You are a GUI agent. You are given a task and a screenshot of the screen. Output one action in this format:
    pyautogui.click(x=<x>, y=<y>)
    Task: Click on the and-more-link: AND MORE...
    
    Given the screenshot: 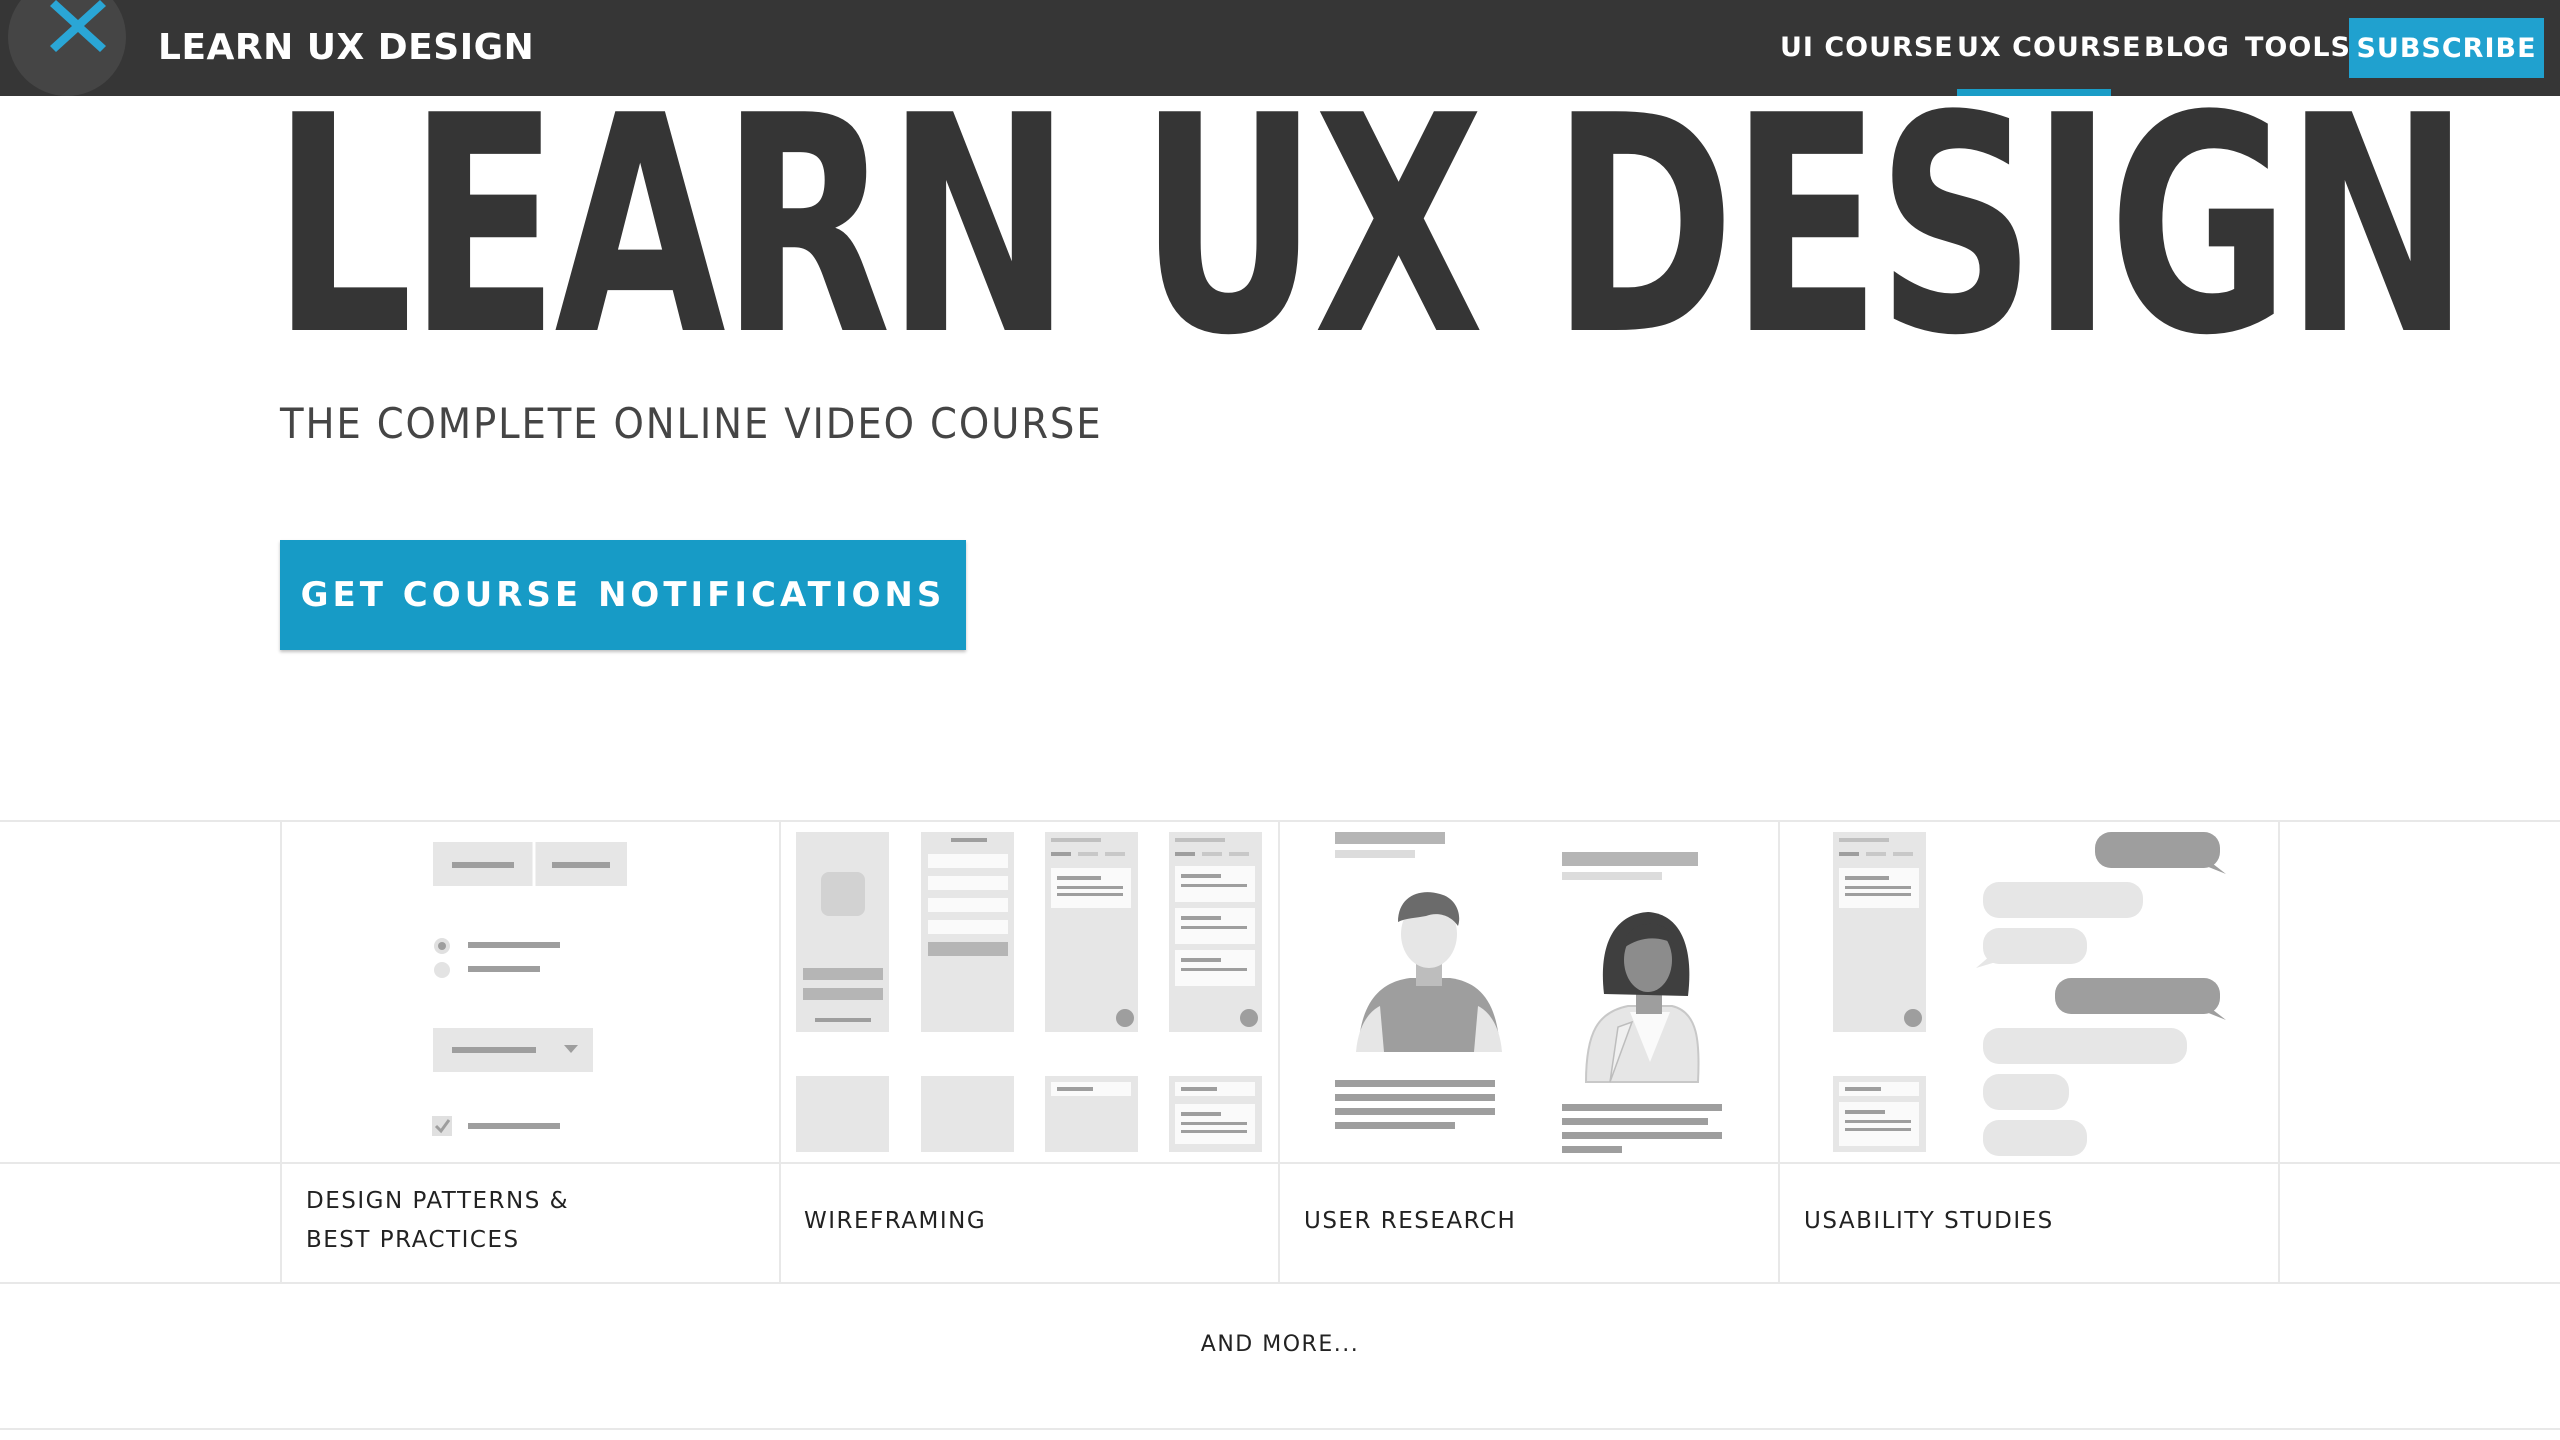 What is the action you would take?
    pyautogui.click(x=1280, y=1345)
    